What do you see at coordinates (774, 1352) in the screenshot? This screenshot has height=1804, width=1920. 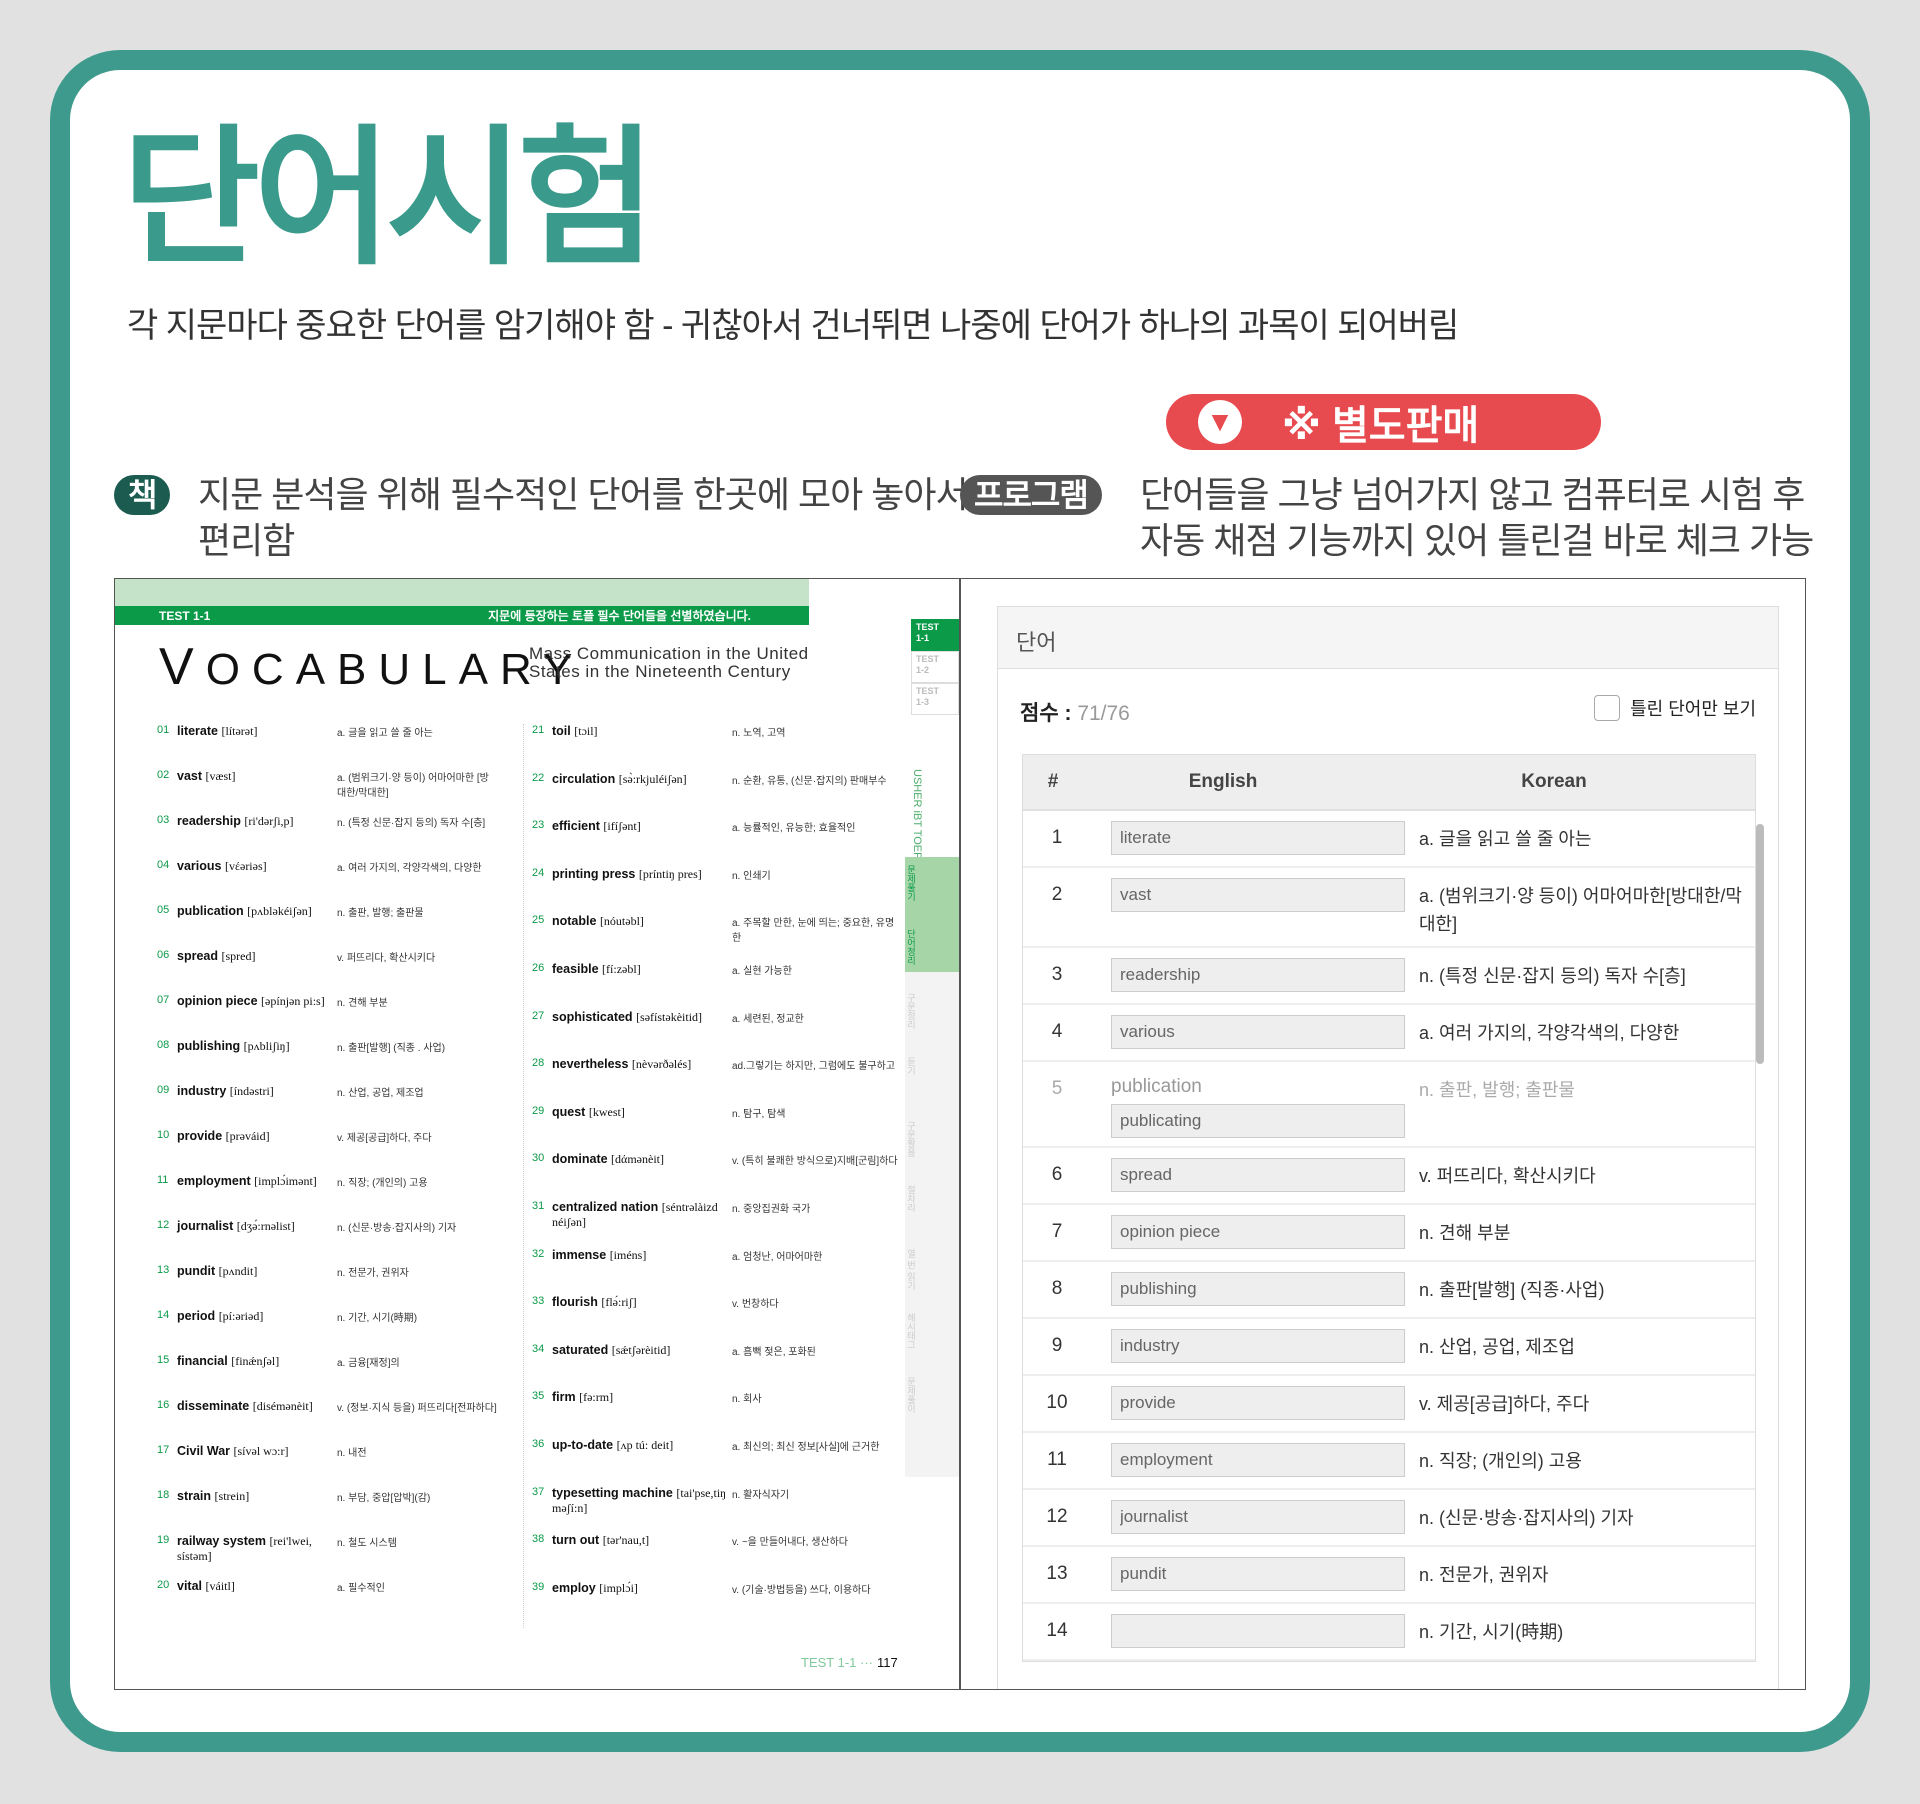 I see `entry-meaning: a. 흠뻑 젖은, 포화된` at bounding box center [774, 1352].